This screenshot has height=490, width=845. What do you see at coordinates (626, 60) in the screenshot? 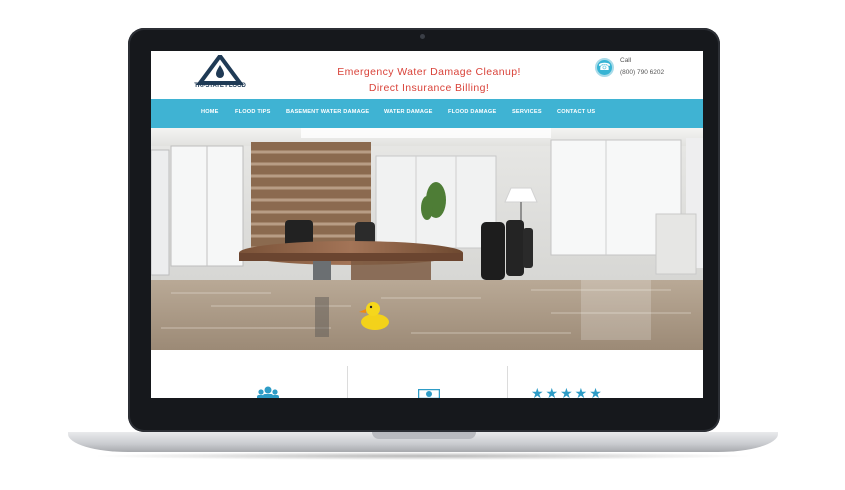
I see `call-label: Call` at bounding box center [626, 60].